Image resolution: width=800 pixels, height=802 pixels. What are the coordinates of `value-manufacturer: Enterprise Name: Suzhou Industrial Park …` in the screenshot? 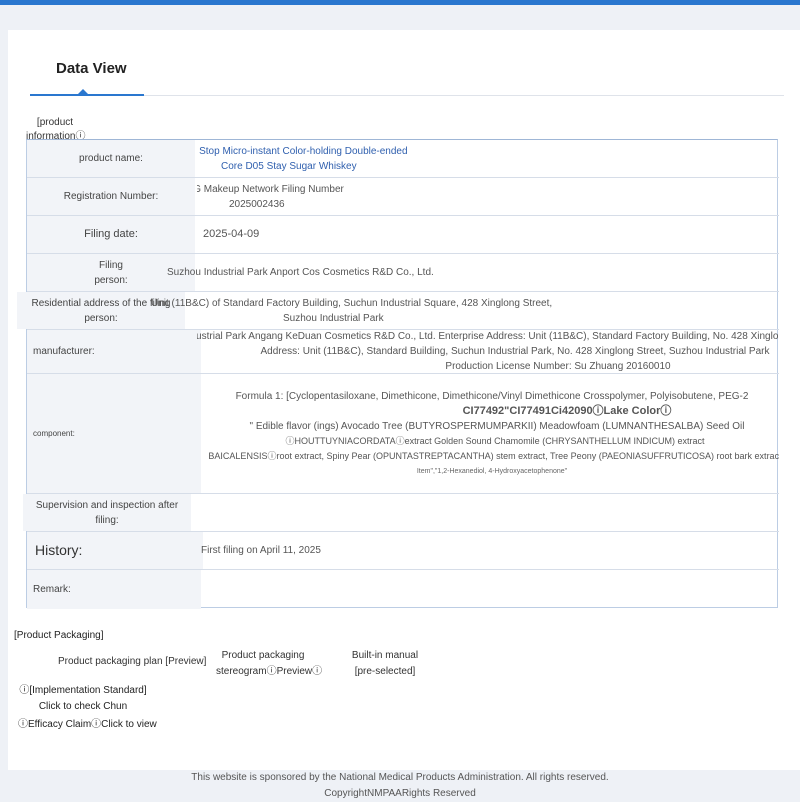 It's located at (488, 351).